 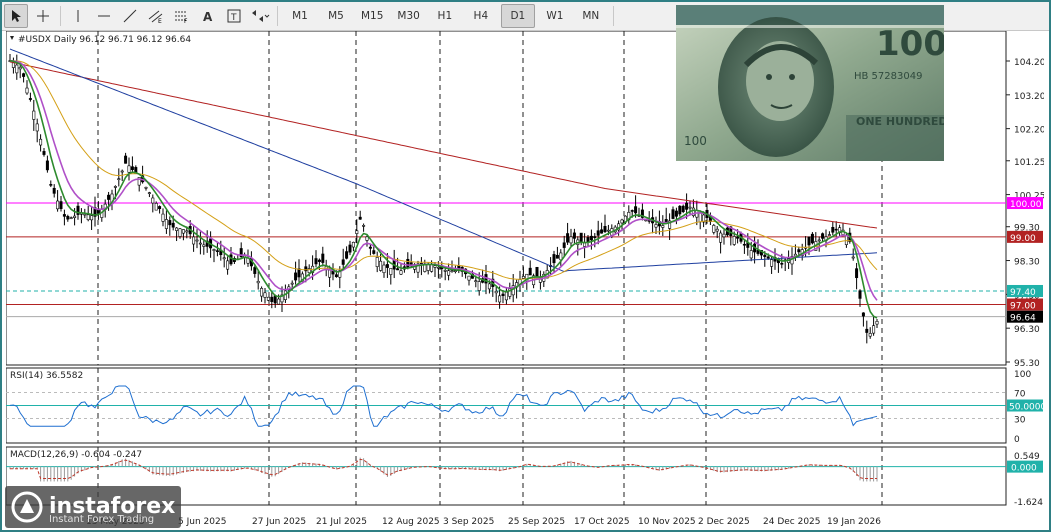 I want to click on horizontal-line-tool-button, so click(x=104, y=16).